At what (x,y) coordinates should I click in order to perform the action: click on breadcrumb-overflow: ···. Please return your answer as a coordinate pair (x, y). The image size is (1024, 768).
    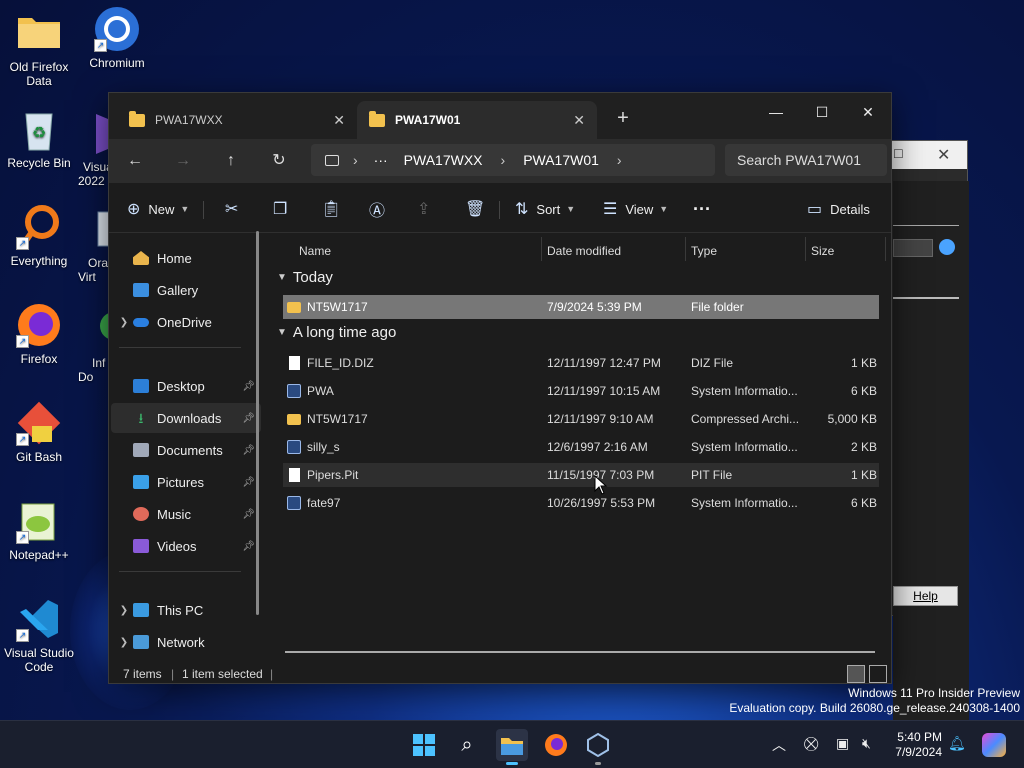
    Looking at the image, I should click on (381, 160).